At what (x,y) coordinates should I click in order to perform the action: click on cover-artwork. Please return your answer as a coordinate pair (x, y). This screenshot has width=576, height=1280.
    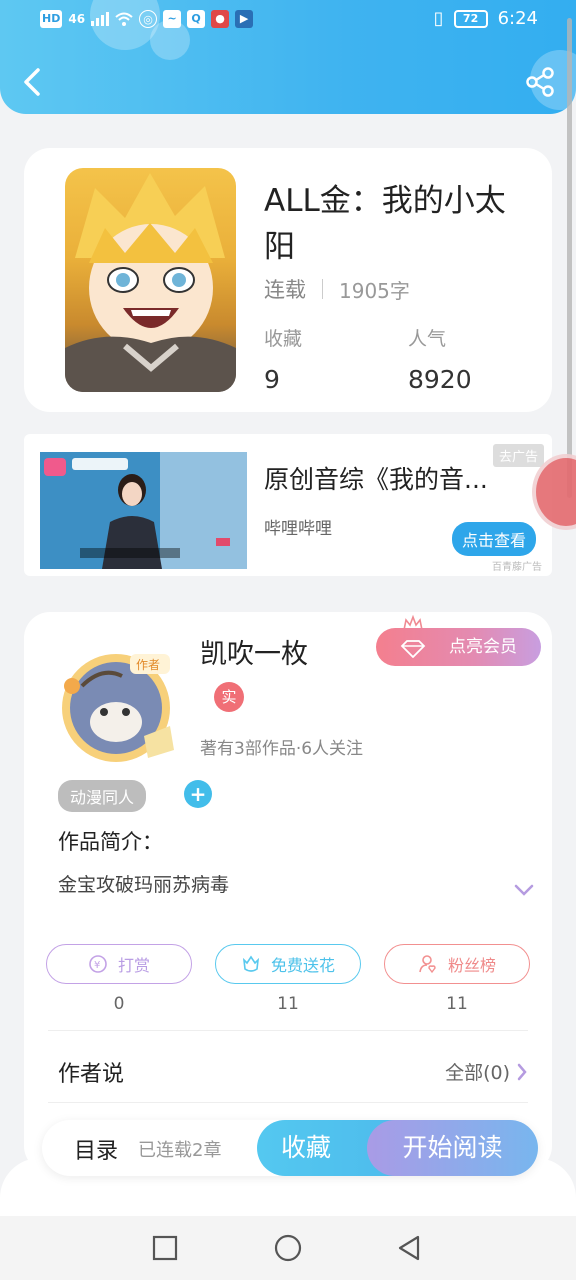
    Looking at the image, I should click on (150, 282).